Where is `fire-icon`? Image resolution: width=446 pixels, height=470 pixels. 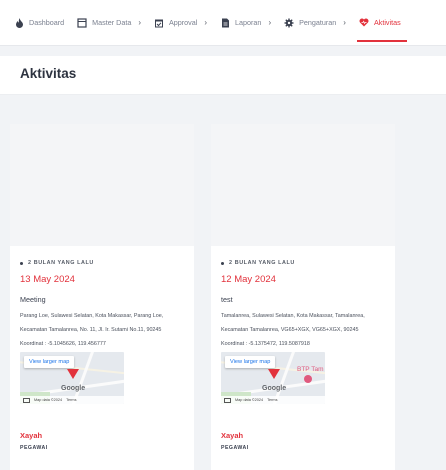
fire-icon is located at coordinates (19, 22).